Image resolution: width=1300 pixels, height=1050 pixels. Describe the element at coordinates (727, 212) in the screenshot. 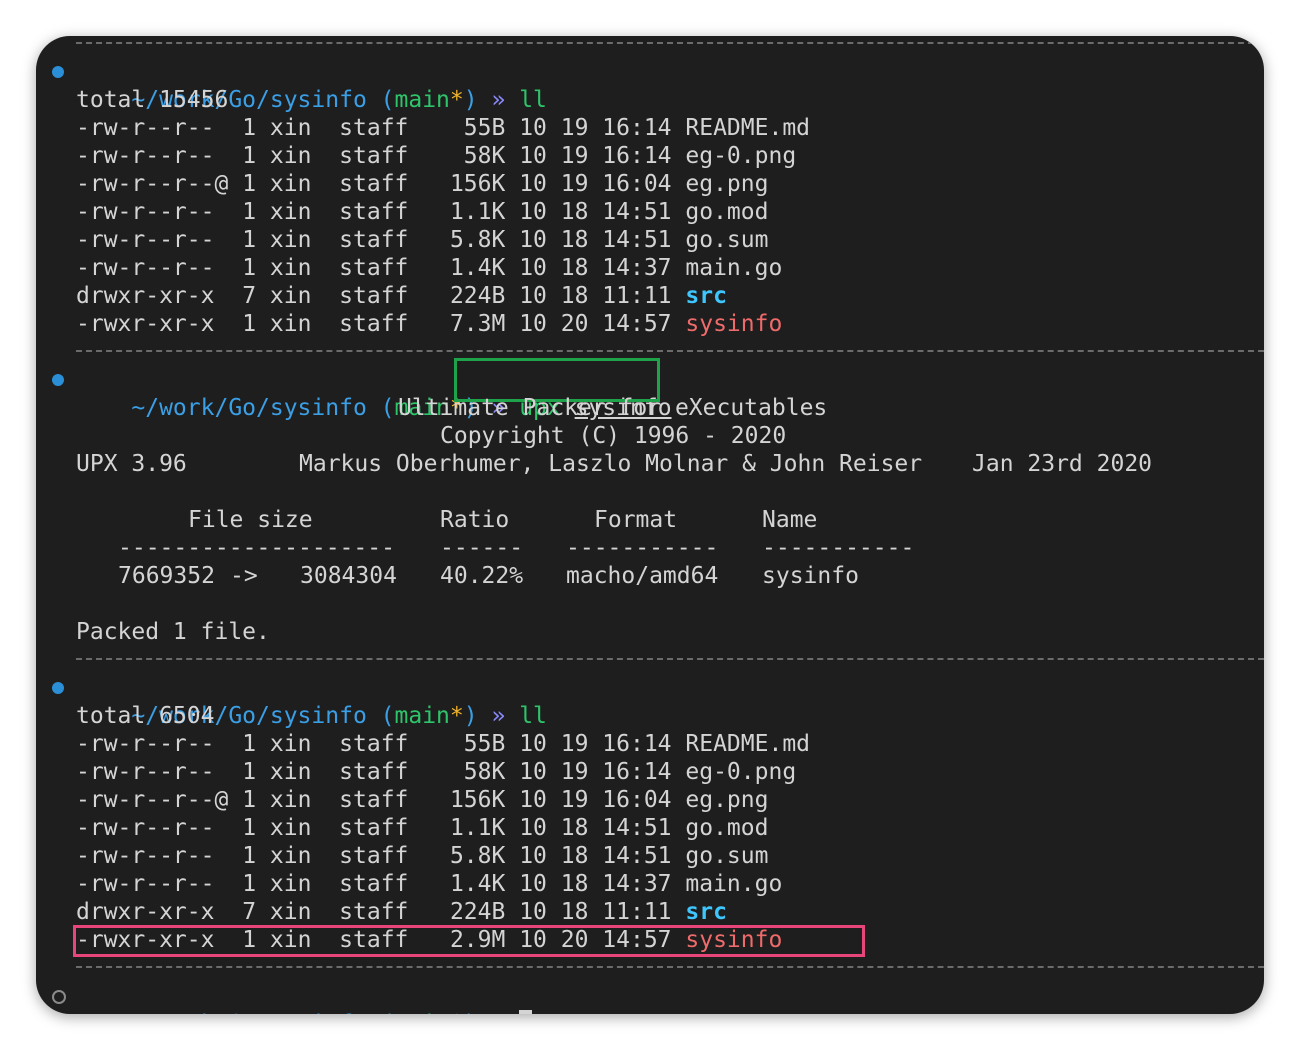

I see `file-name: go.mod` at that location.